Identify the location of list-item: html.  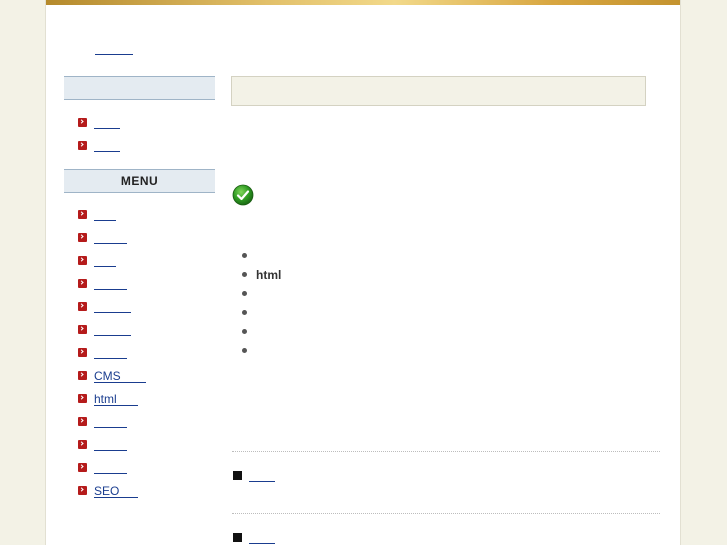
(261, 277).